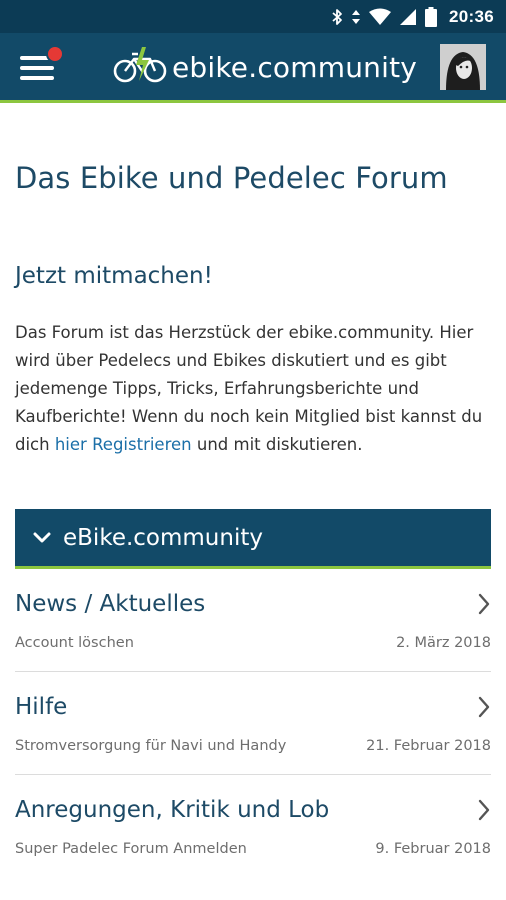 The image size is (506, 900). What do you see at coordinates (150, 746) in the screenshot?
I see `last-topic: Stromversorgung für Navi und Handy` at bounding box center [150, 746].